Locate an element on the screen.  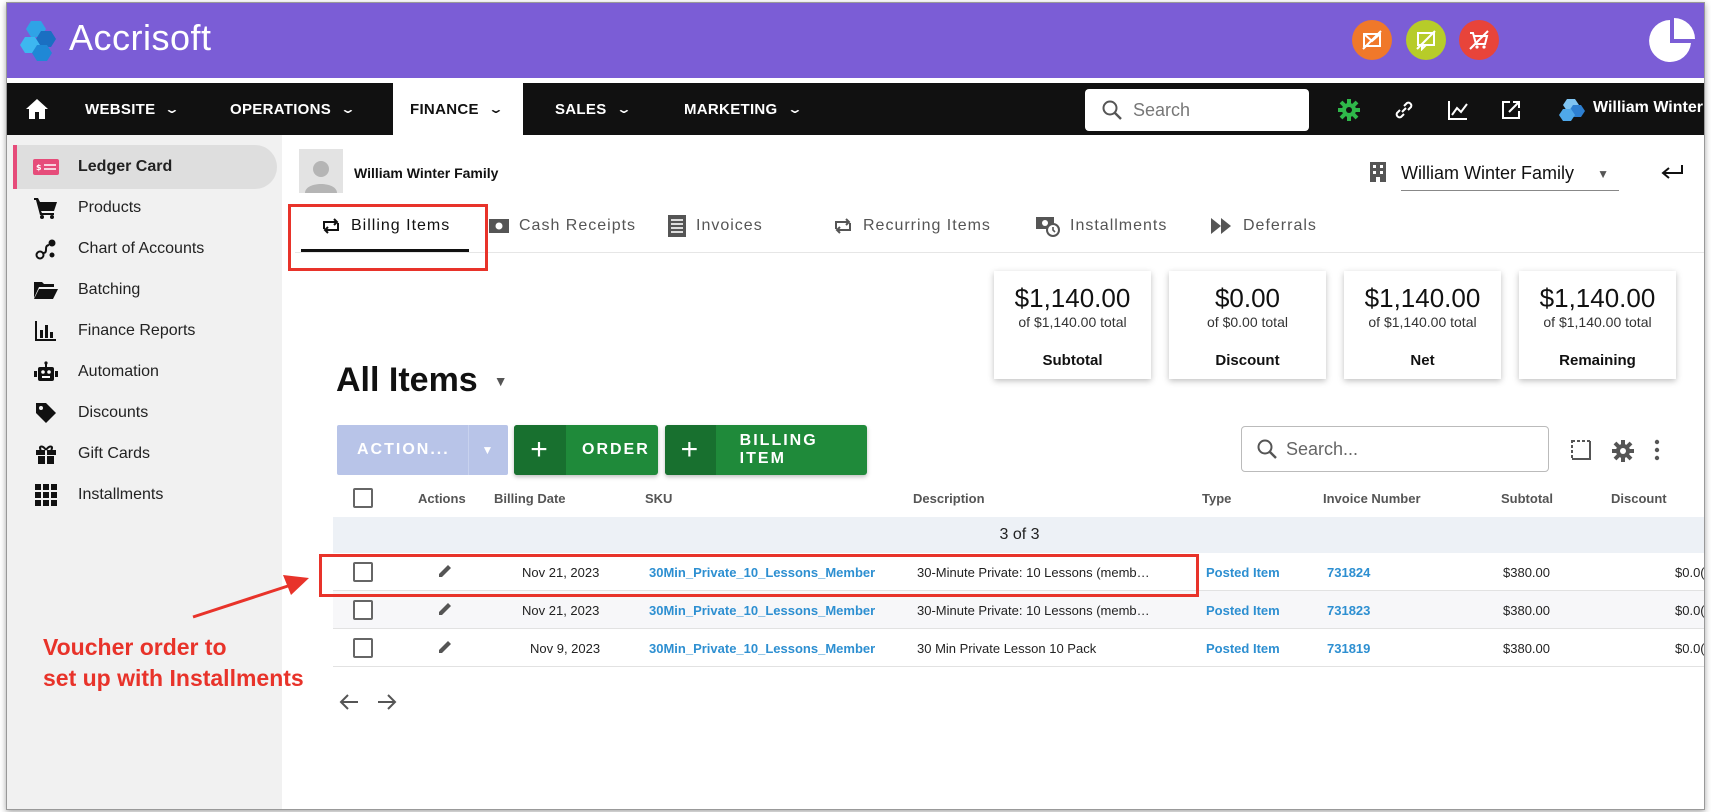
tab-installments: Installments is located at coordinates (1101, 226).